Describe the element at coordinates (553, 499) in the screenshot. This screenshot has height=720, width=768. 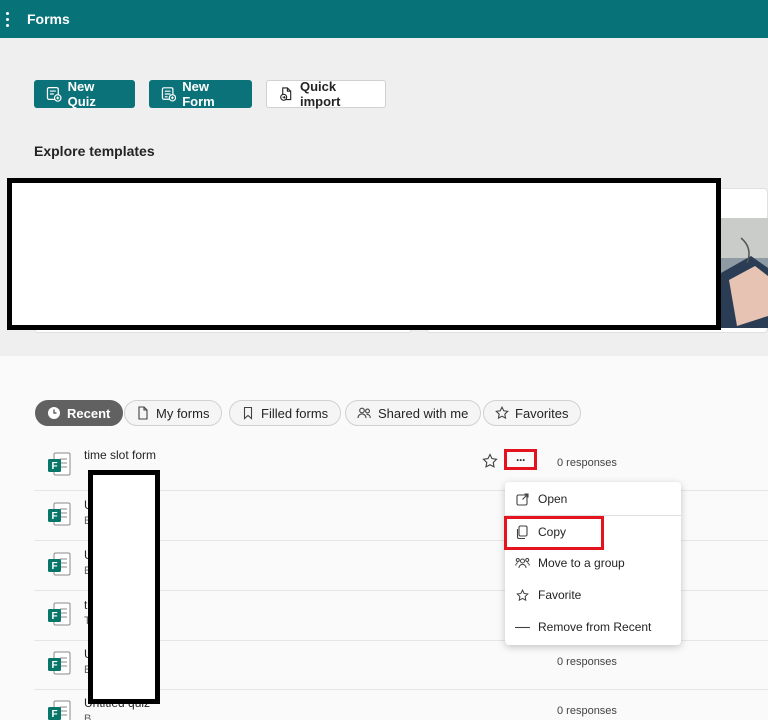
I see `menu-item-label: Open` at that location.